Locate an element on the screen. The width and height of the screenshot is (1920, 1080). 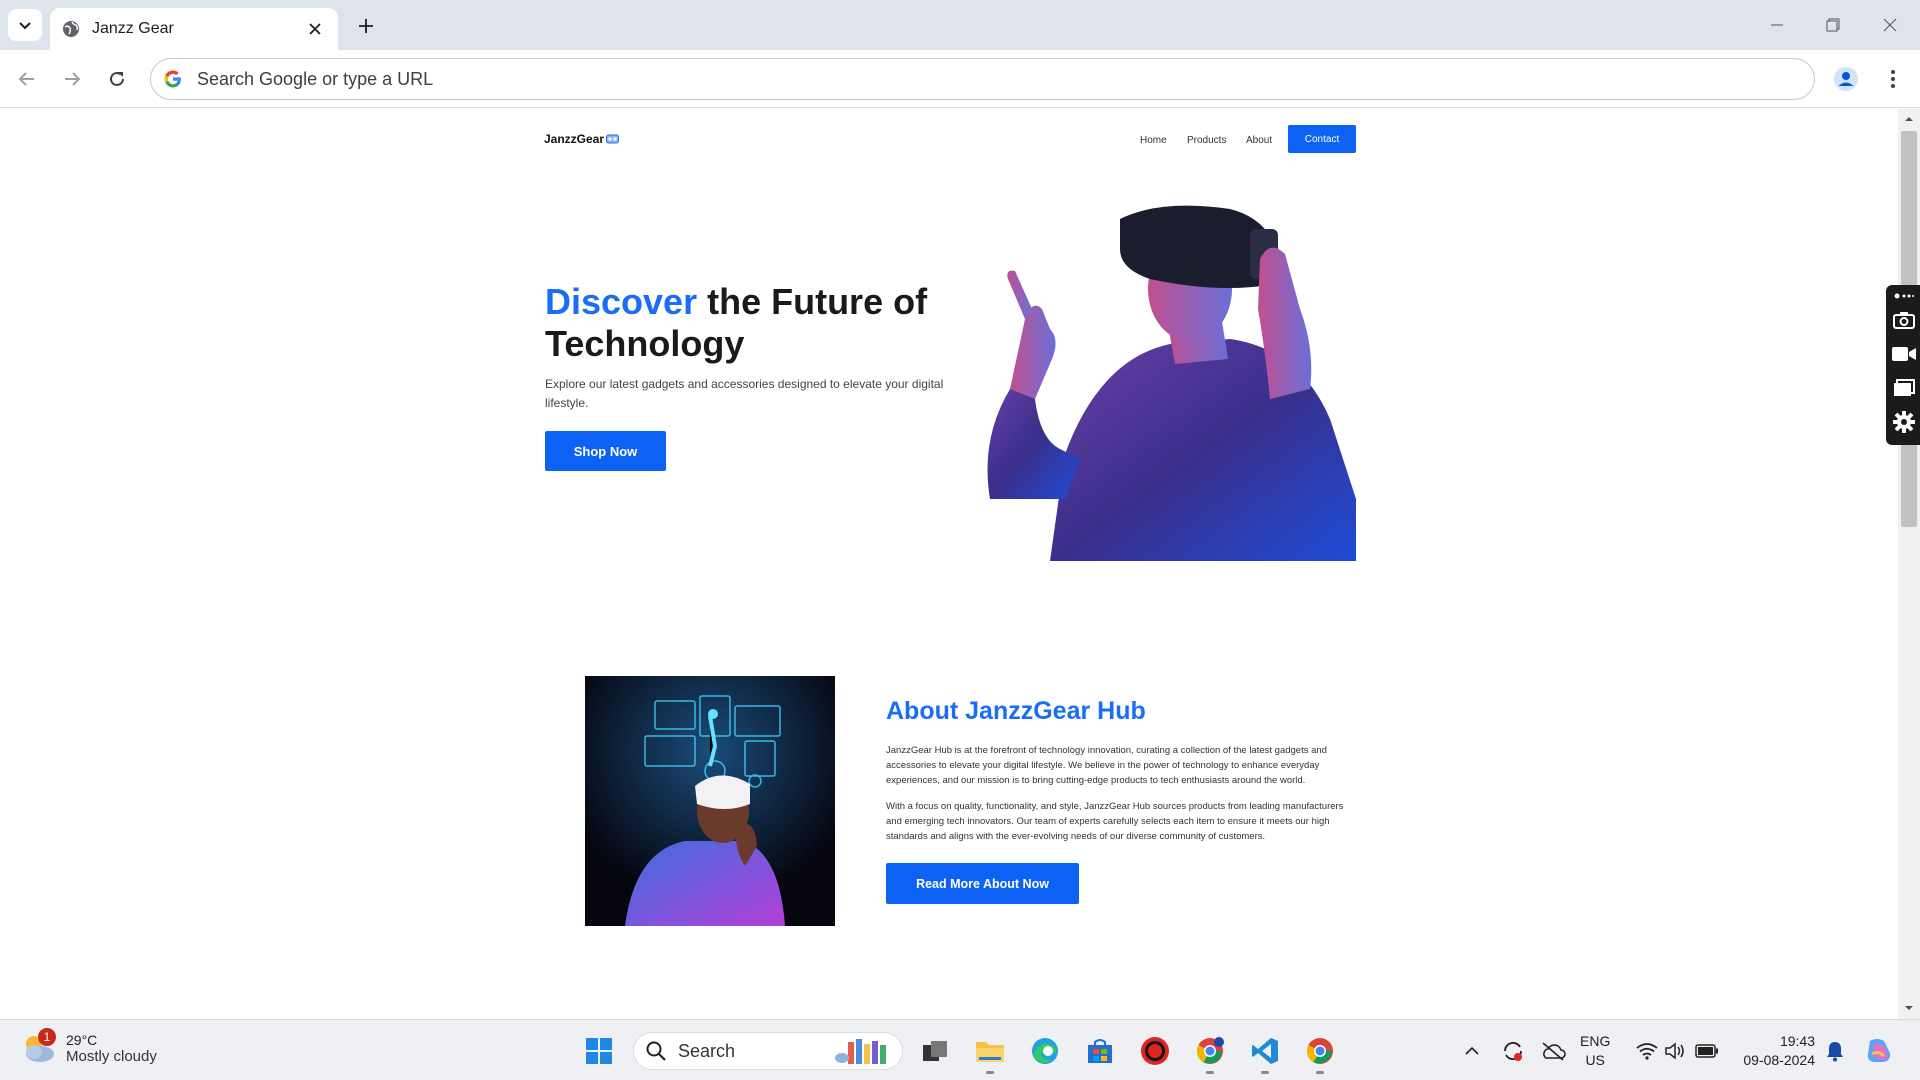
scroll-down-arrow-icon is located at coordinates (1909, 1008).